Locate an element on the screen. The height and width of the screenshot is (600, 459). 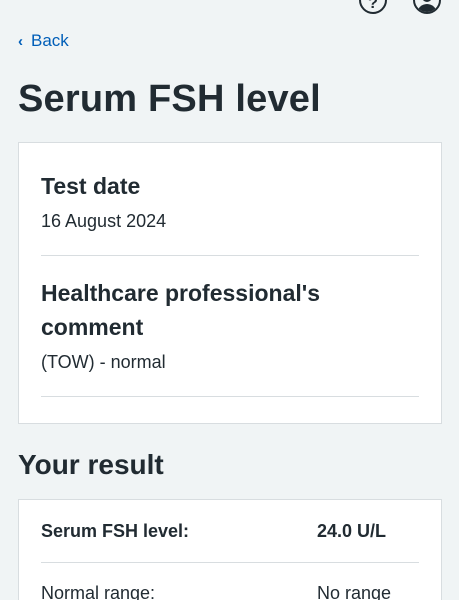
header-actions: ? is located at coordinates (400, 7).